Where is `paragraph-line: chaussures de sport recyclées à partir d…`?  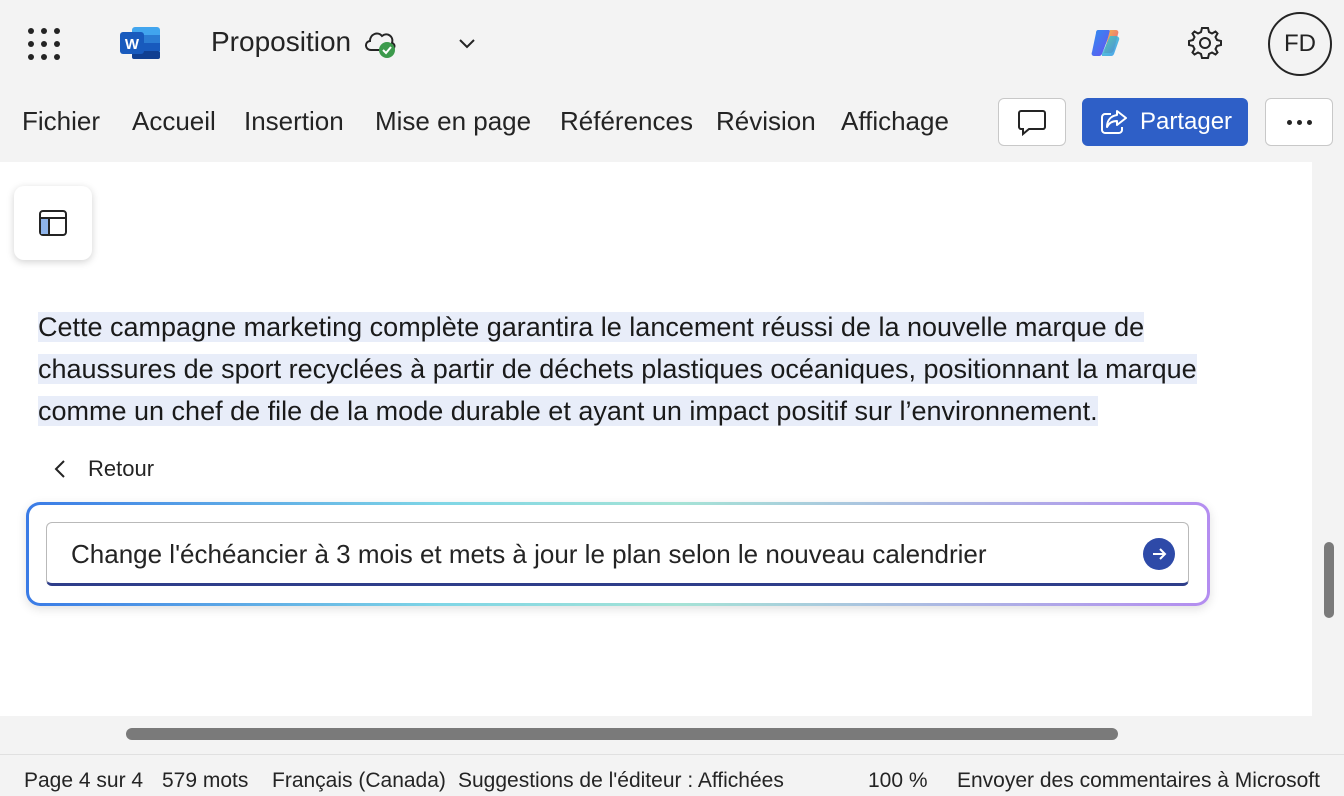 paragraph-line: chaussures de sport recyclées à partir d… is located at coordinates (617, 369).